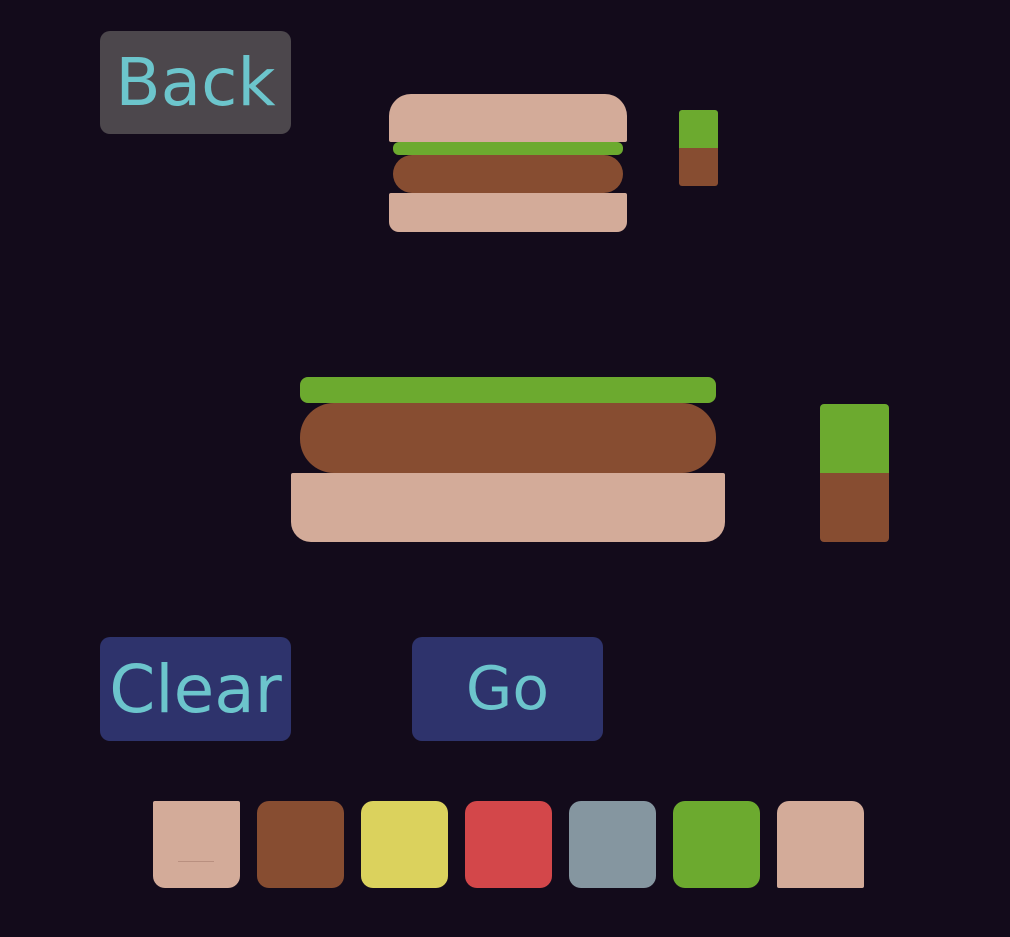 The height and width of the screenshot is (937, 1010). I want to click on player-indicator-lettuce, so click(854, 438).